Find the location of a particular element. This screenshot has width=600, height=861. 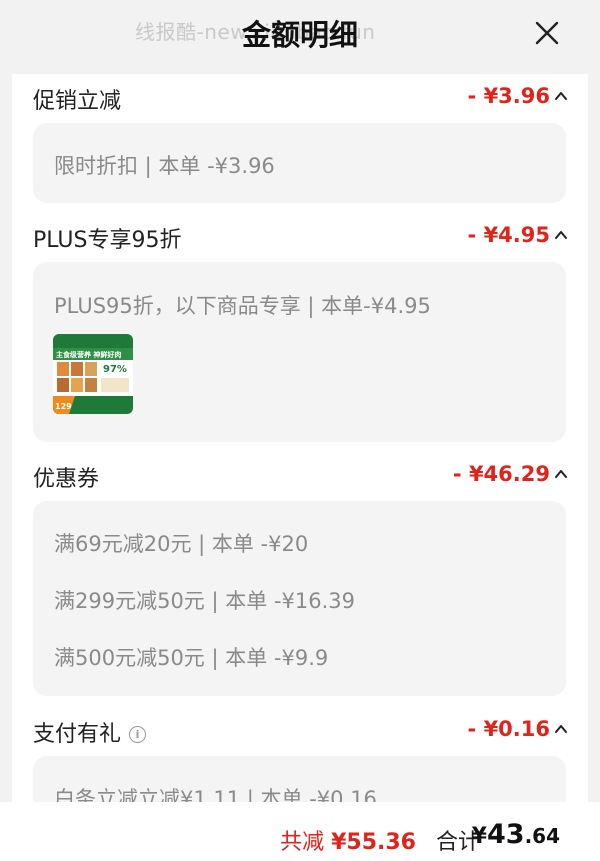

section-title: 优惠券 is located at coordinates (66, 479).